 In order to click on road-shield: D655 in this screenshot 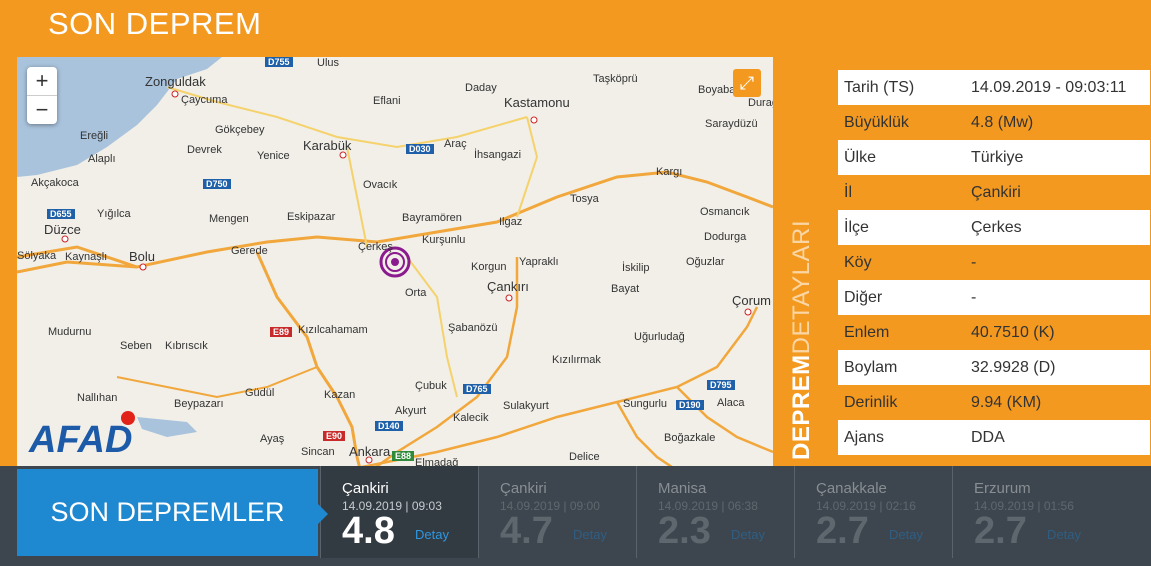, I will do `click(61, 214)`.